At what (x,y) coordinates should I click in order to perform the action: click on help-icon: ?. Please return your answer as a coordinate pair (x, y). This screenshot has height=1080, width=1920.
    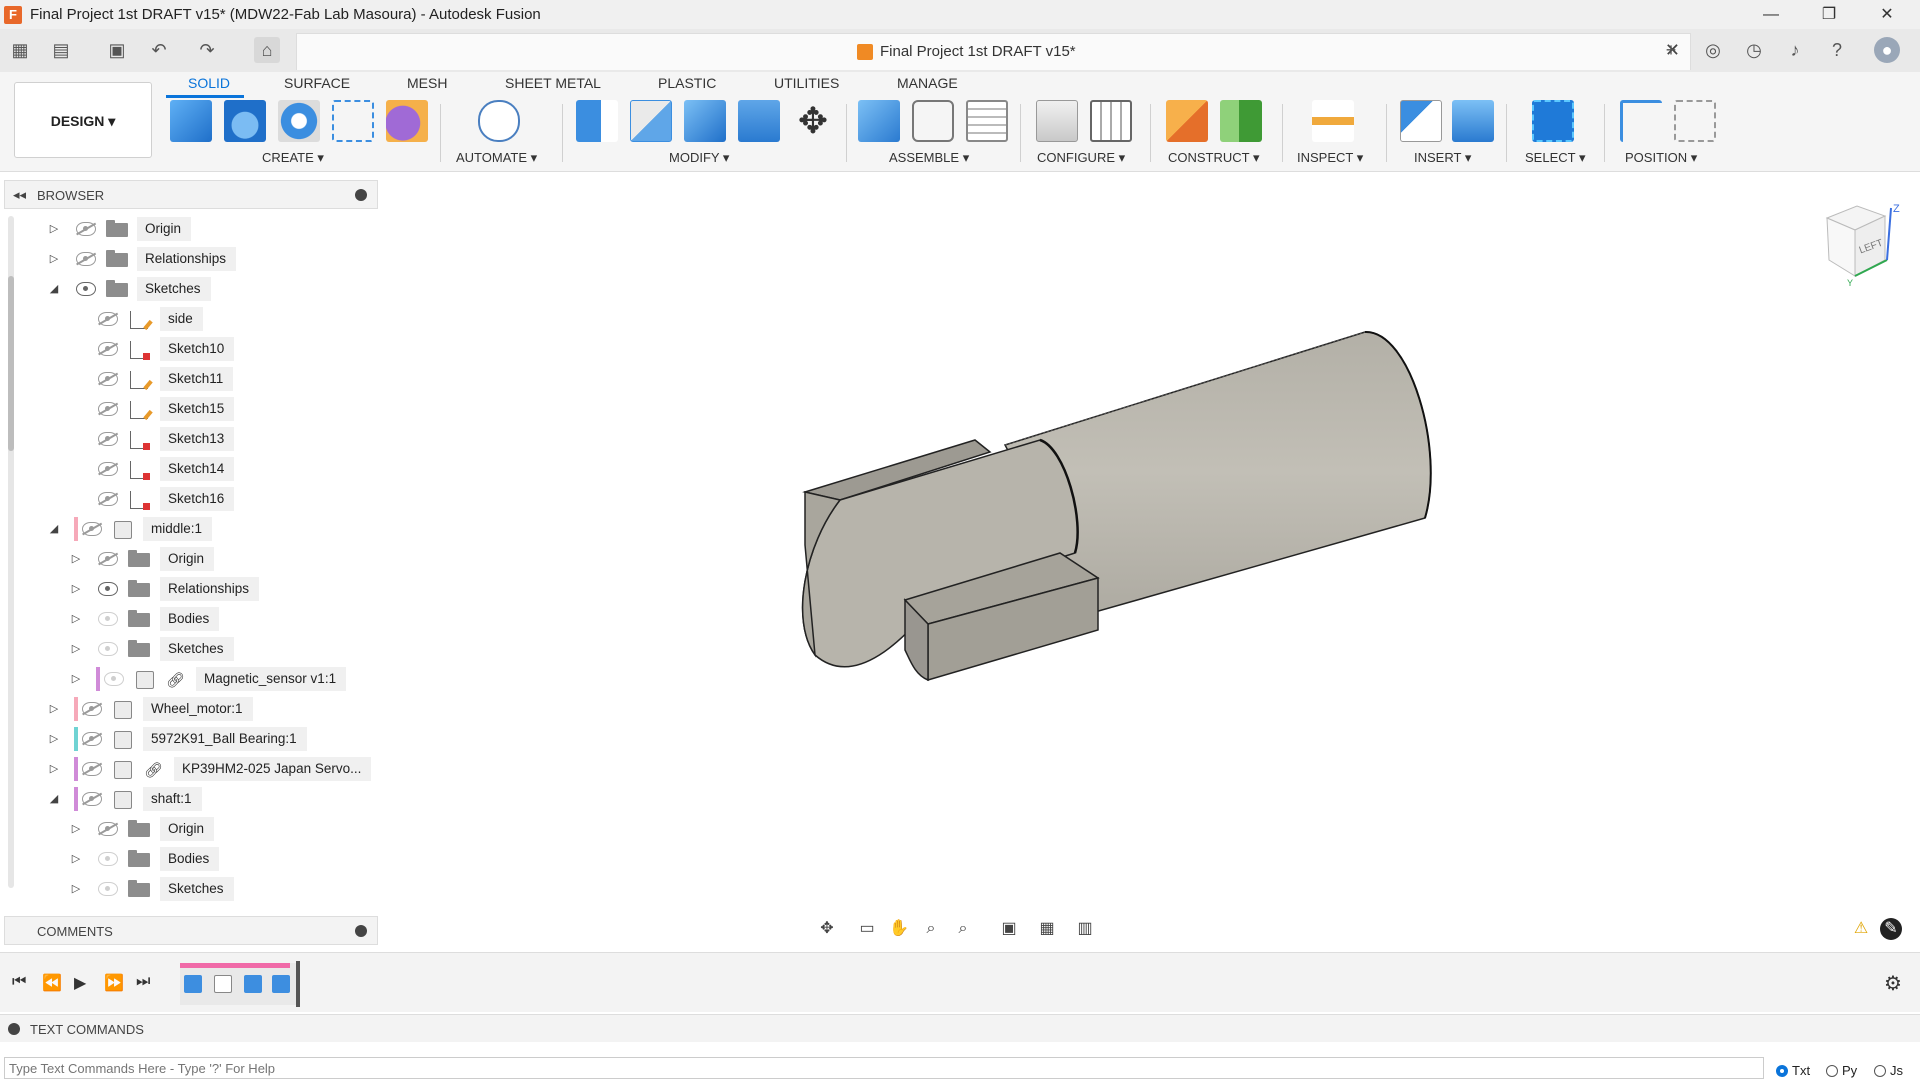
    Looking at the image, I should click on (1837, 50).